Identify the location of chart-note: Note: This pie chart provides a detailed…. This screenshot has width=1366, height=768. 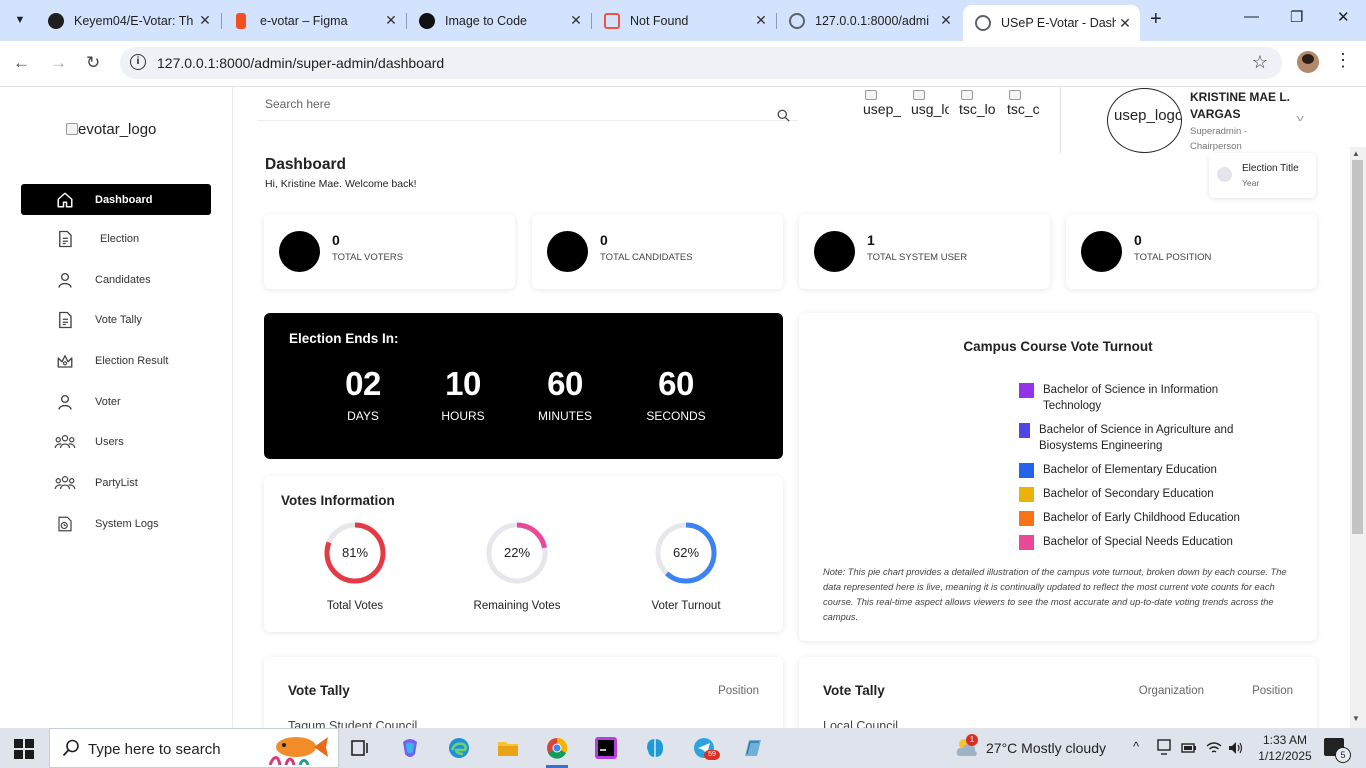
(1055, 594).